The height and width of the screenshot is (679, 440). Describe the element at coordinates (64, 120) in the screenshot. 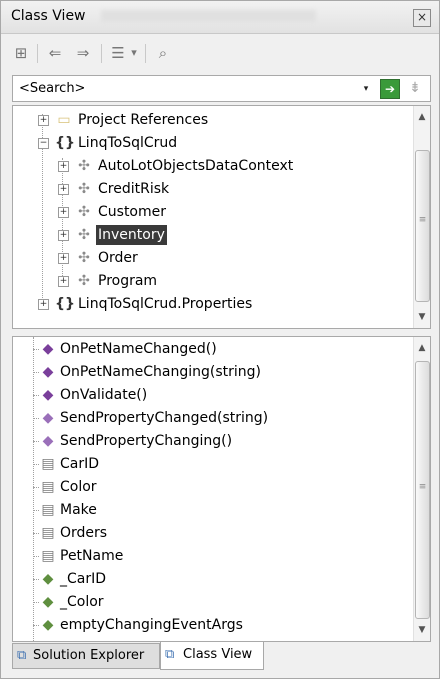

I see `folder-icon: ▭` at that location.